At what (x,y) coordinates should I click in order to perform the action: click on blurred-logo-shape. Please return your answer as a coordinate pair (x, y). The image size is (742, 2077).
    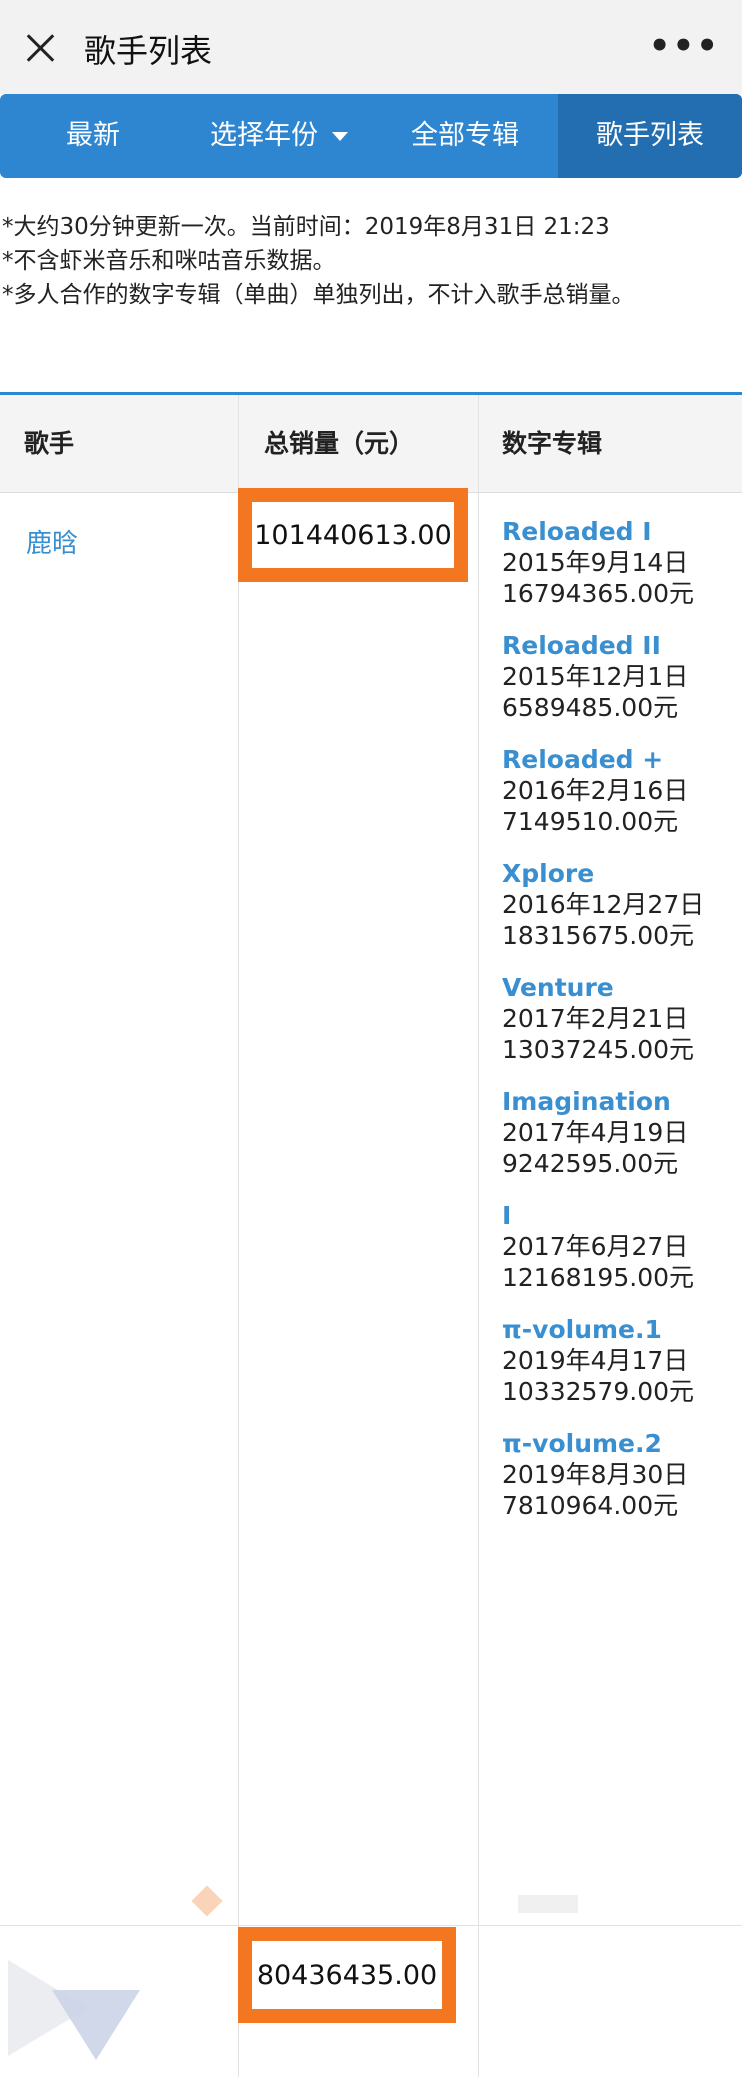
    Looking at the image, I should click on (96, 2025).